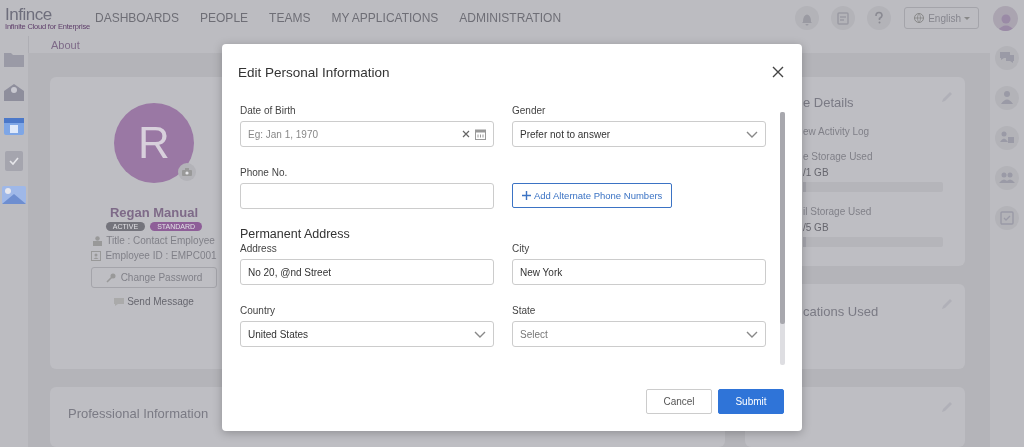 Image resolution: width=1024 pixels, height=447 pixels. What do you see at coordinates (110, 277) in the screenshot?
I see `key-icon` at bounding box center [110, 277].